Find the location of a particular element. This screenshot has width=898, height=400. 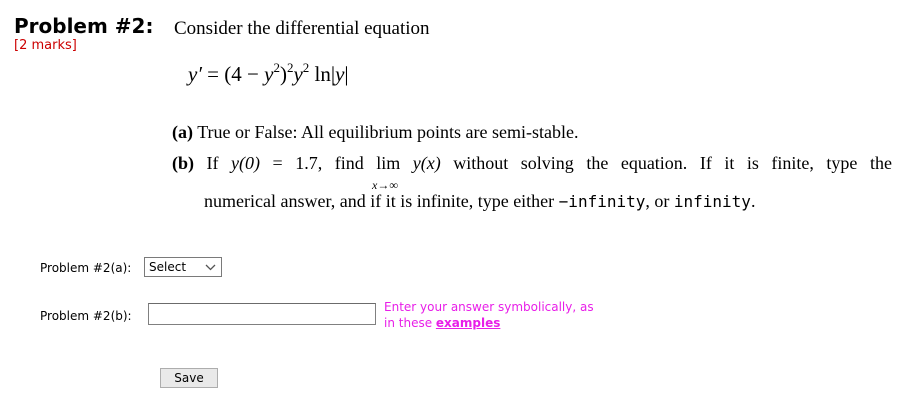

part-b-text: , or is located at coordinates (659, 201).